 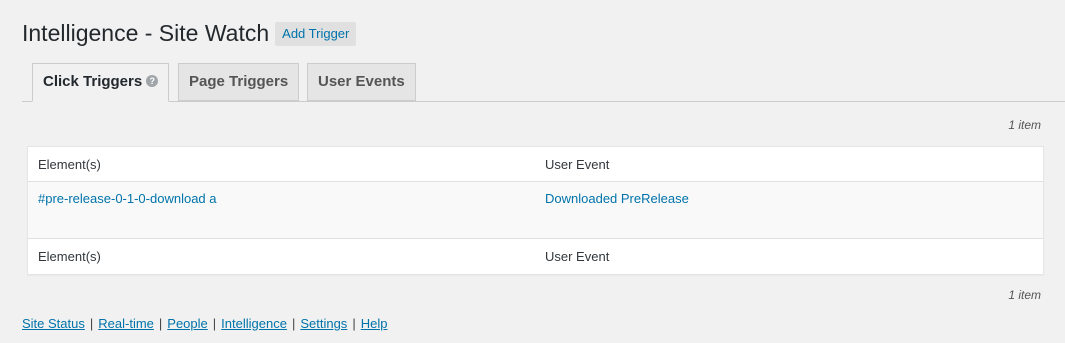 What do you see at coordinates (254, 323) in the screenshot?
I see `footer-link-intelligence: Intelligence` at bounding box center [254, 323].